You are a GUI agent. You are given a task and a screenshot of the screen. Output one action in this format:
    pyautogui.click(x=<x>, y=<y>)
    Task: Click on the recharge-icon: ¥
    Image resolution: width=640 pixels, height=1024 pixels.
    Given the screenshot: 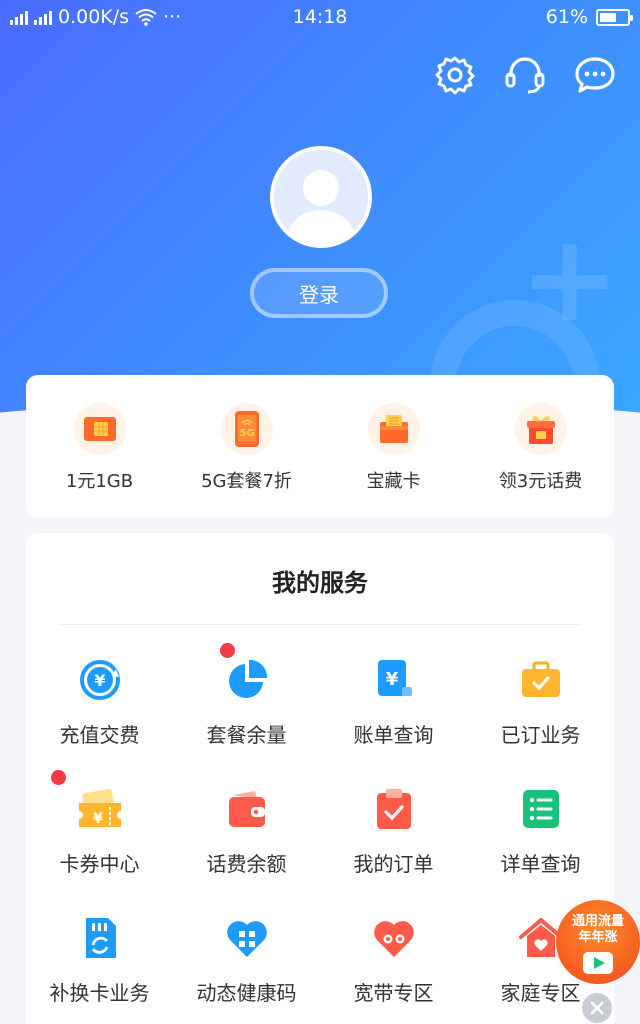 What is the action you would take?
    pyautogui.click(x=100, y=680)
    